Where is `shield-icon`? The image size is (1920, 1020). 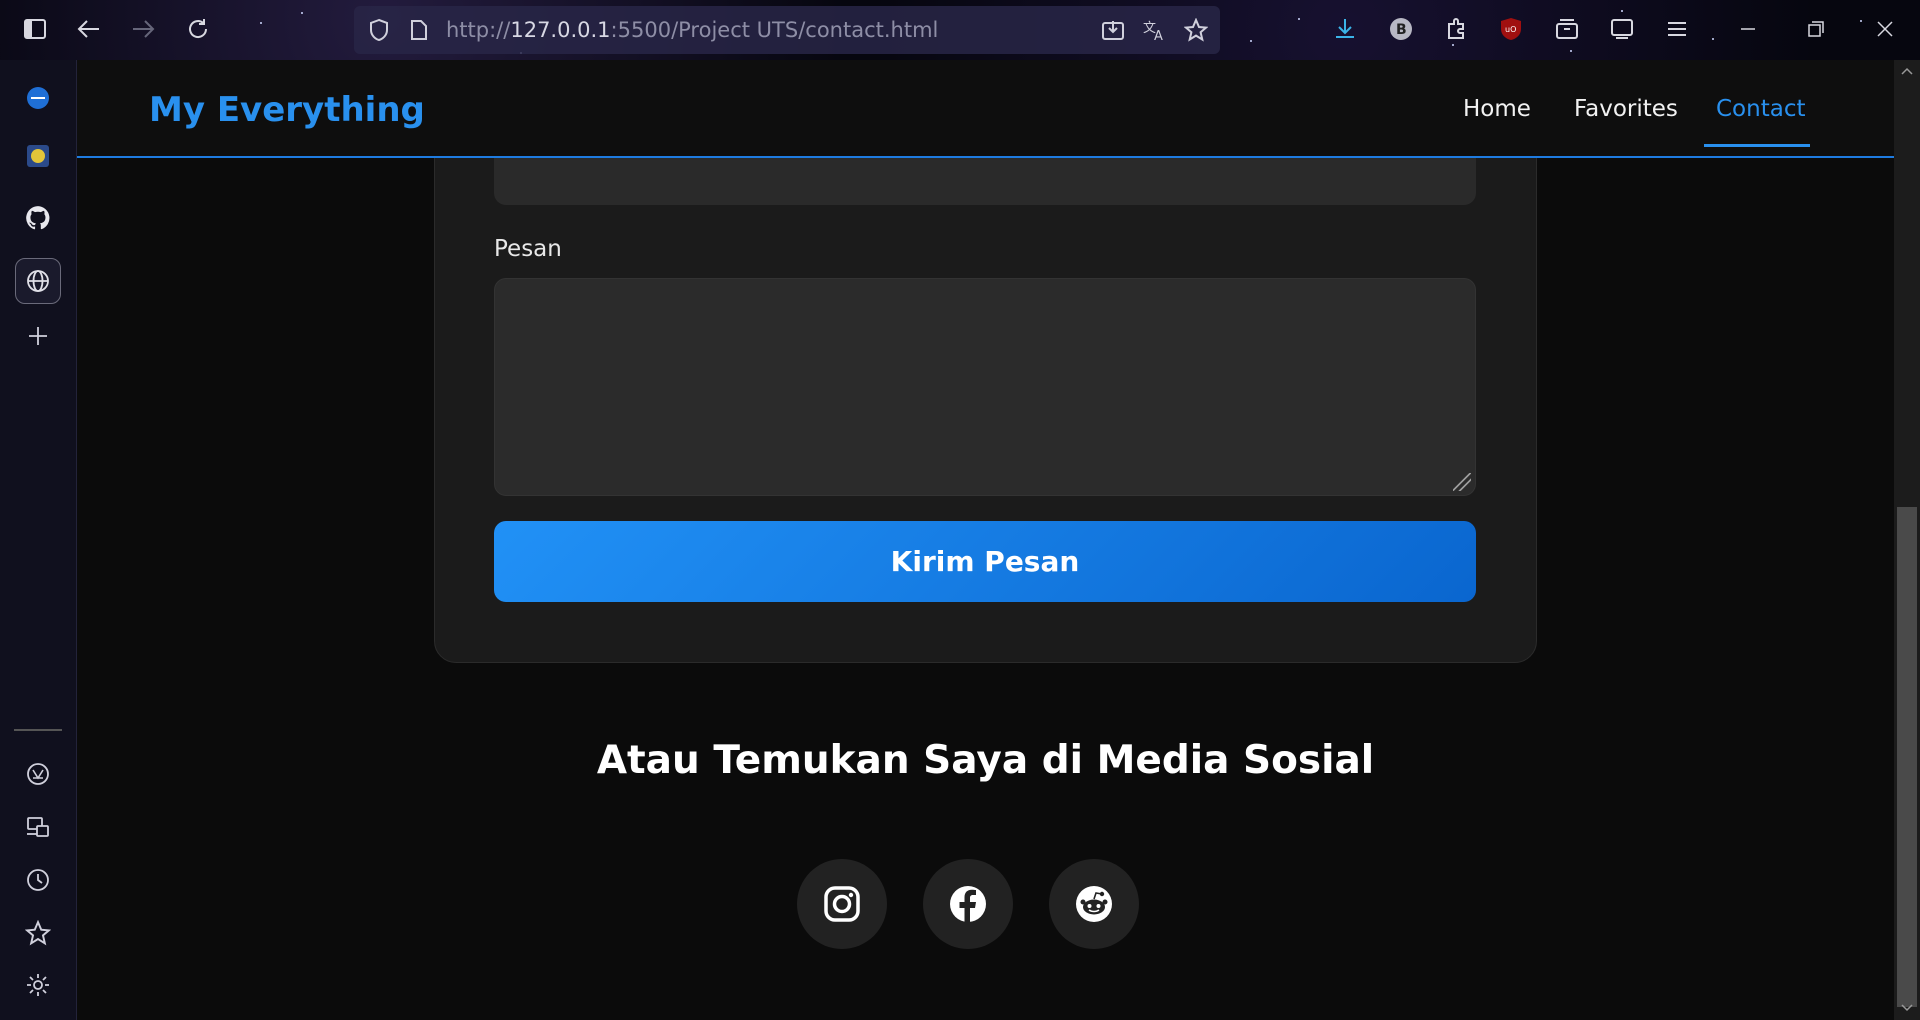
shield-icon is located at coordinates (379, 30).